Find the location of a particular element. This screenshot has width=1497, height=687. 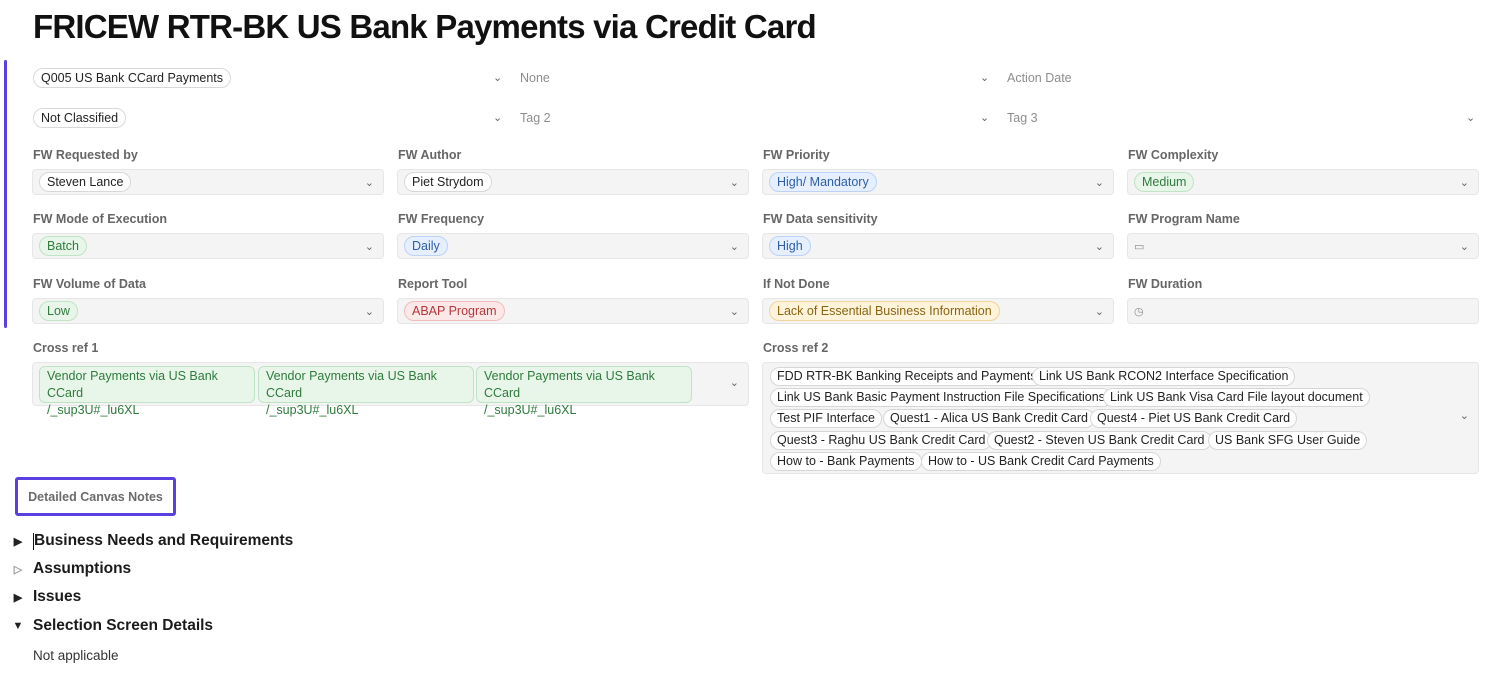

tag2-select: Tag 2 is located at coordinates (535, 118).